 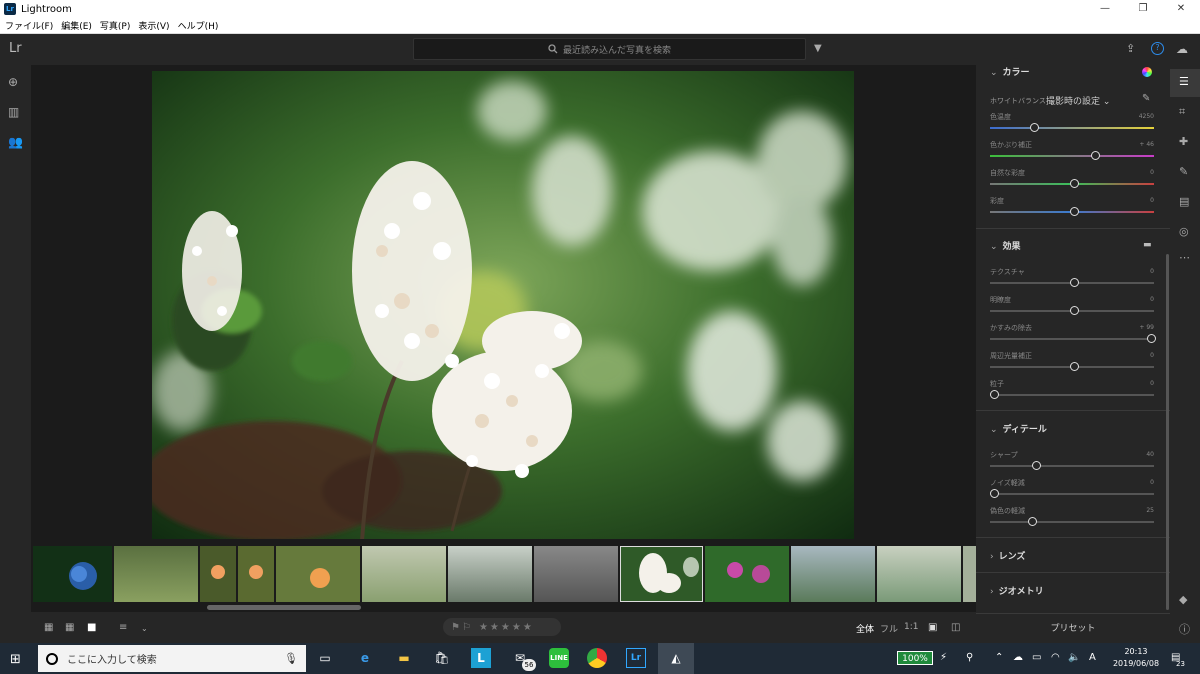 What do you see at coordinates (1146, 327) in the screenshot?
I see `slider-value: + 99` at bounding box center [1146, 327].